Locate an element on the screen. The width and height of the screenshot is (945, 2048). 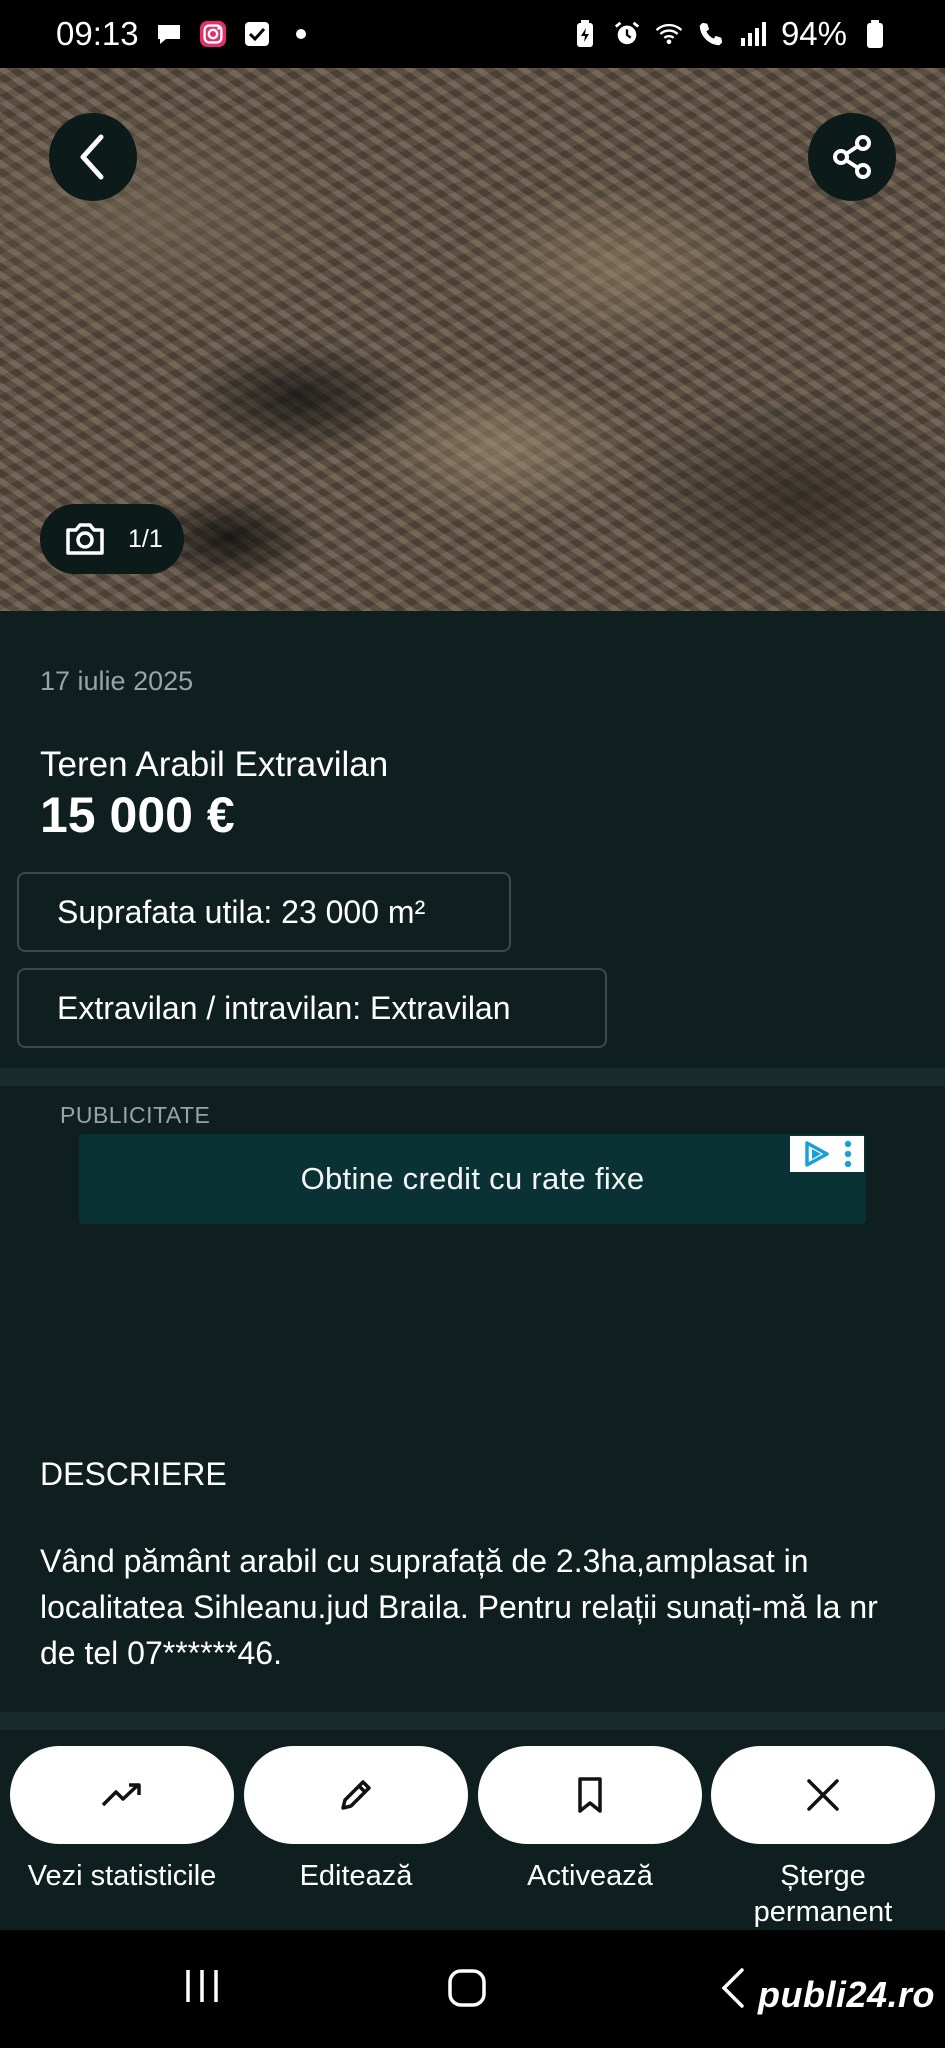
camera-icon is located at coordinates (85, 539).